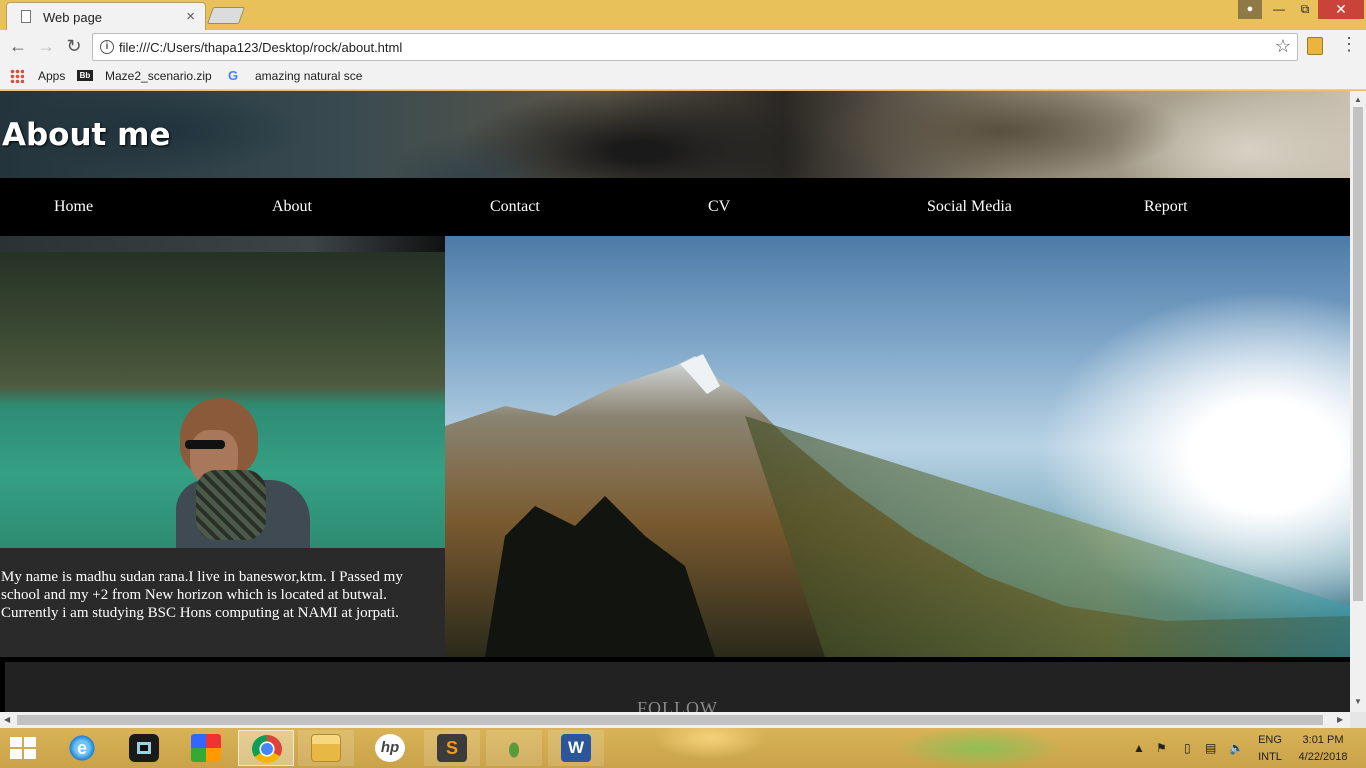  What do you see at coordinates (73, 207) in the screenshot?
I see `nav-link-home: Home` at bounding box center [73, 207].